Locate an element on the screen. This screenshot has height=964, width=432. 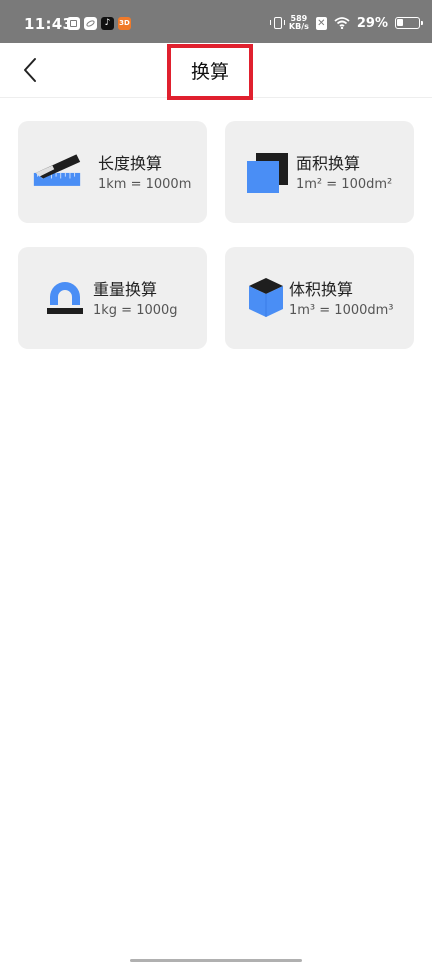
chevron-left-icon is located at coordinates (30, 70).